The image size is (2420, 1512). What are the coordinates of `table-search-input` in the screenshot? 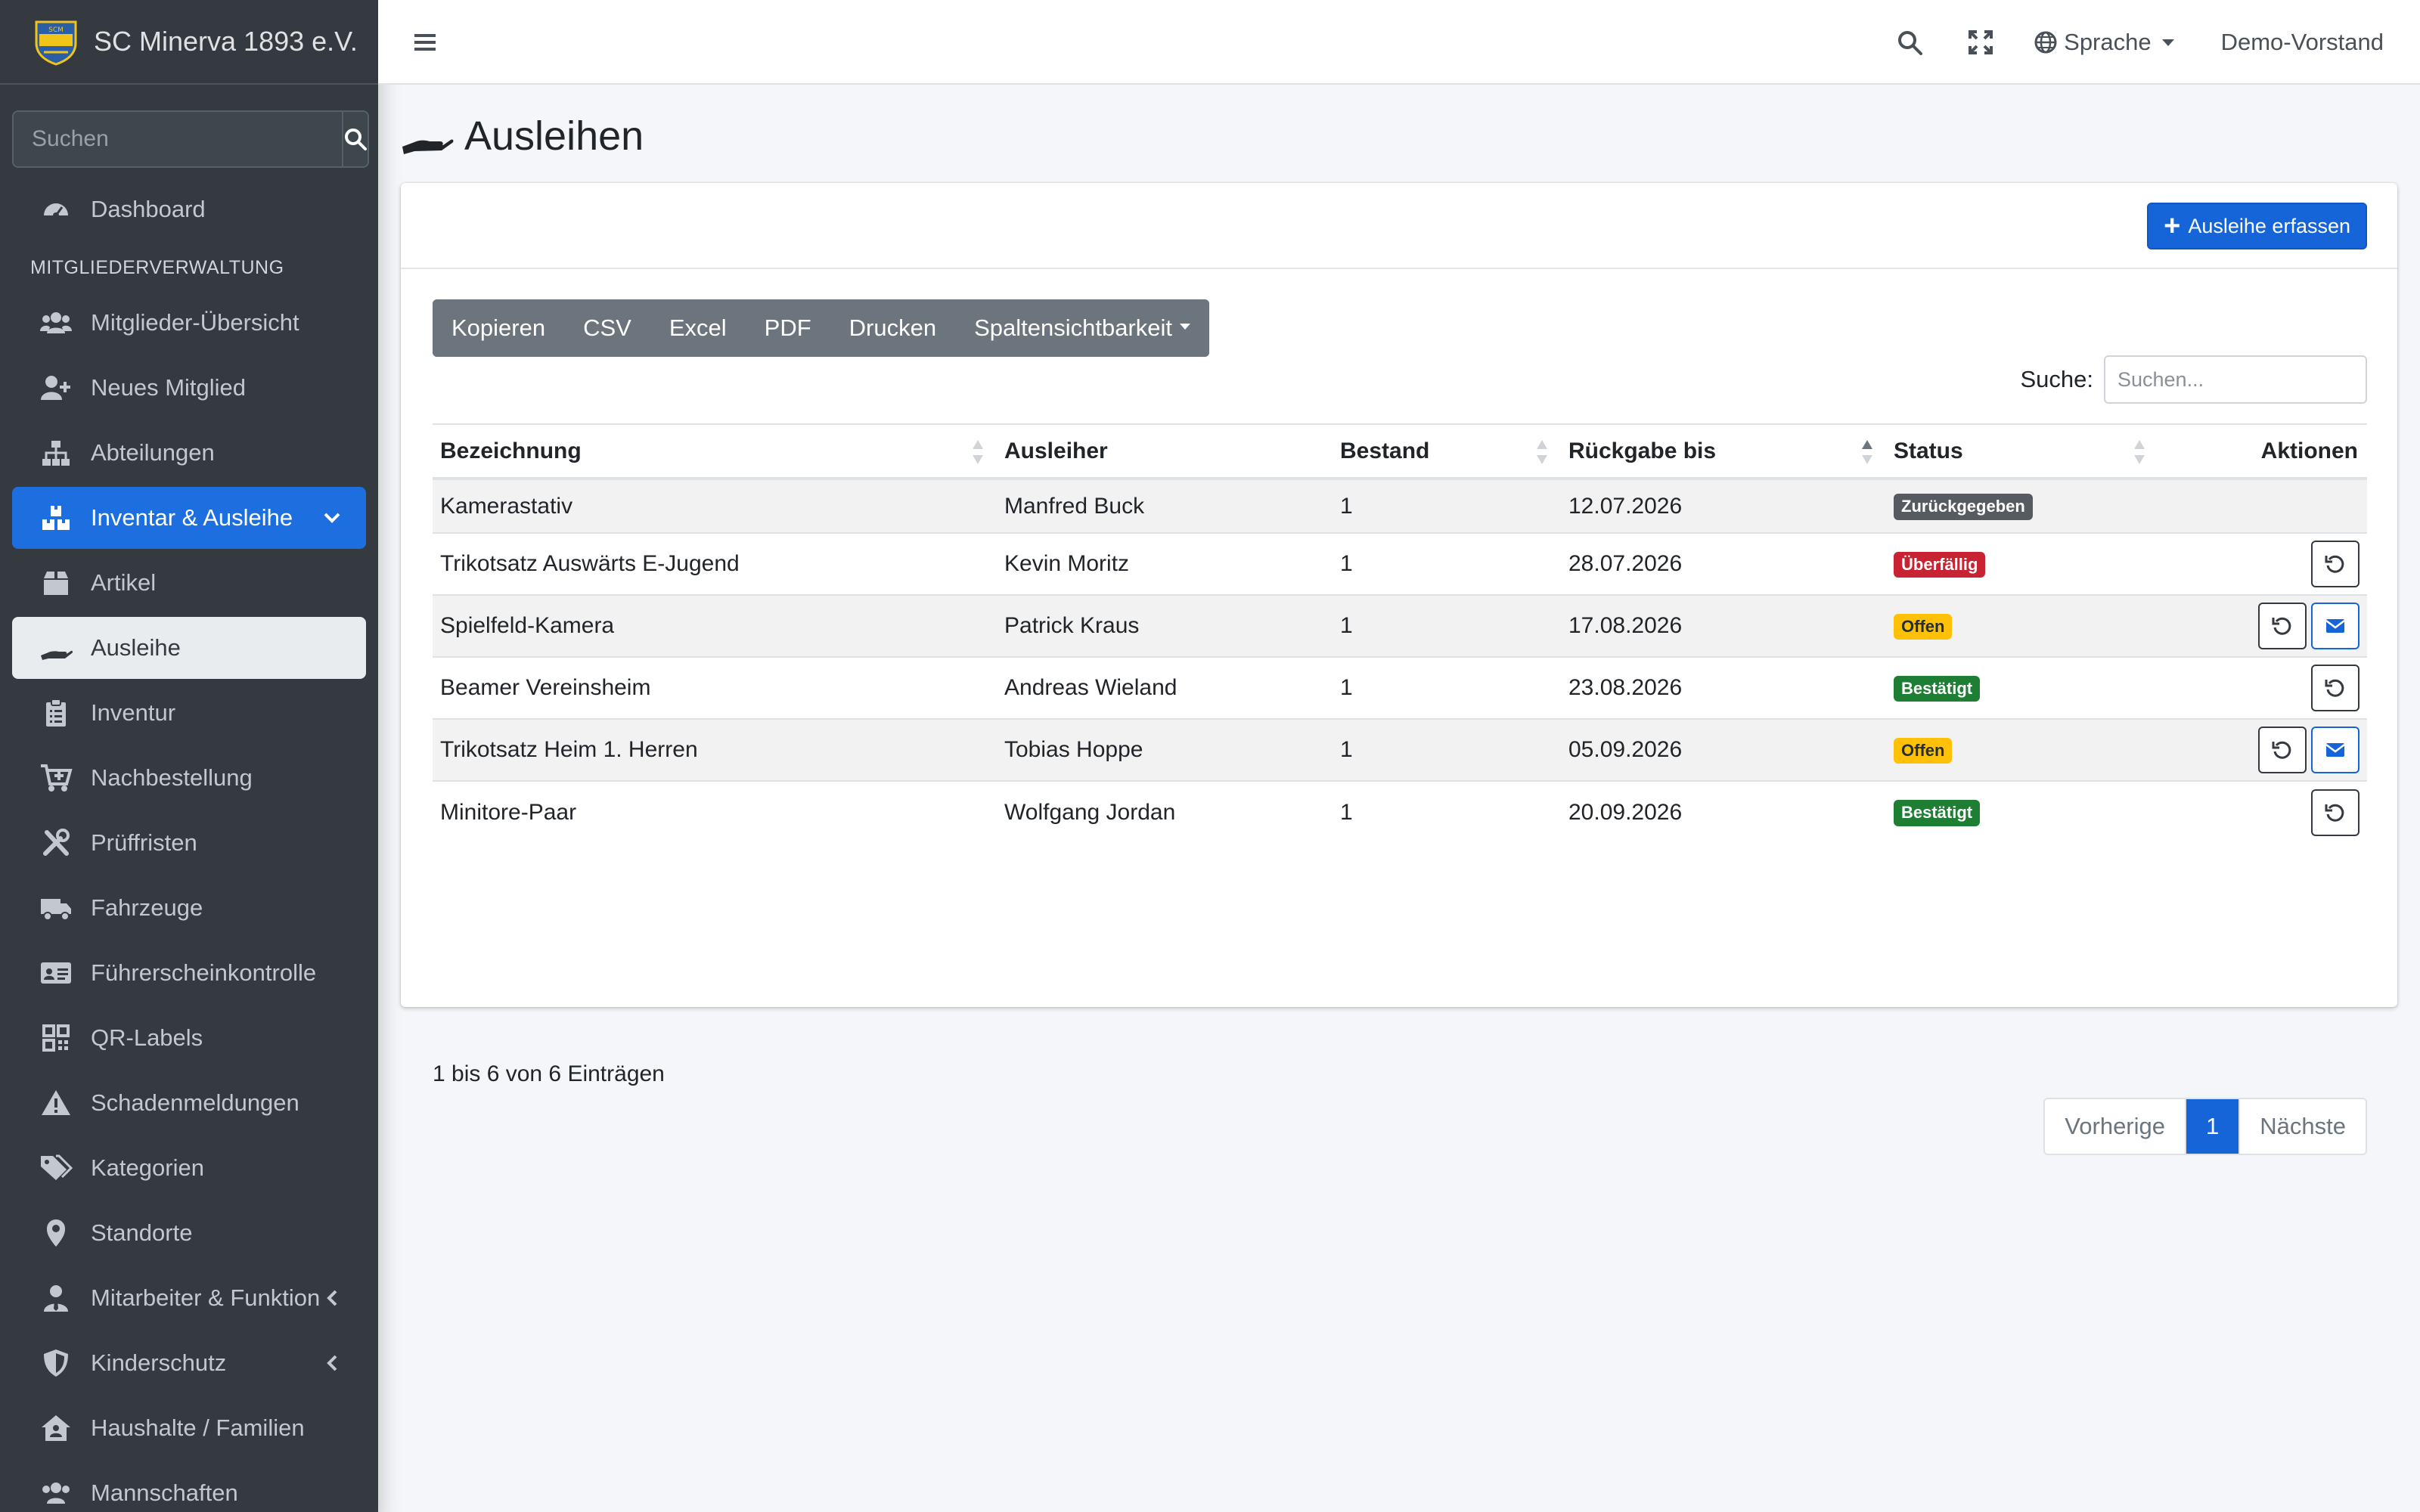 It's located at (2235, 379).